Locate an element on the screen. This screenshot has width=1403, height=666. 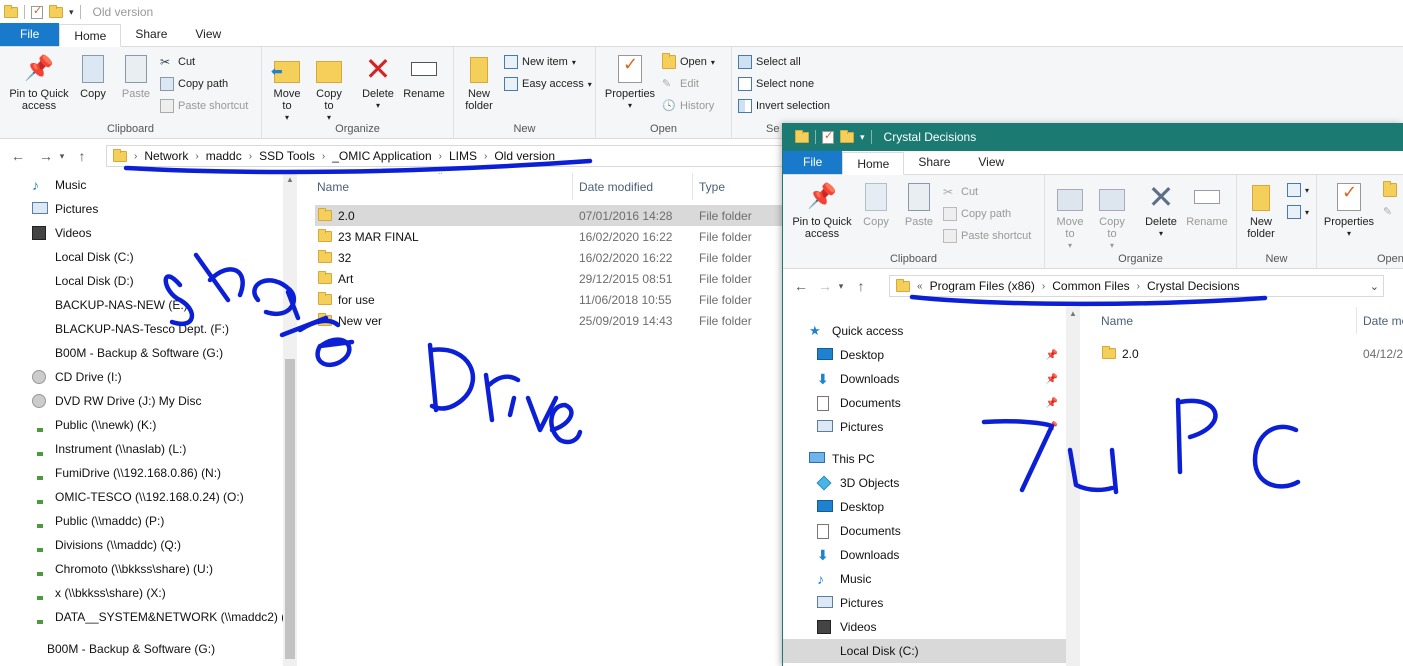
delete-button: ✕ Delete ▾ is located at coordinates (378, 82).